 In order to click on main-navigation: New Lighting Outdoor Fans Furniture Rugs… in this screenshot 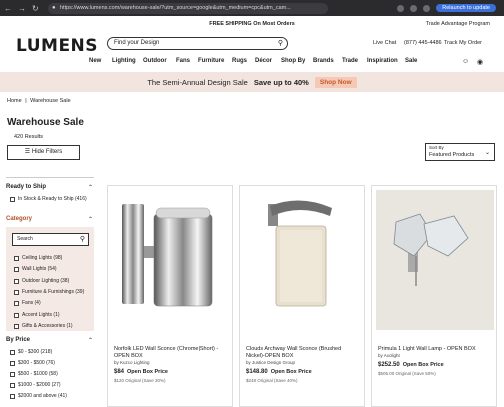, I will do `click(252, 64)`.